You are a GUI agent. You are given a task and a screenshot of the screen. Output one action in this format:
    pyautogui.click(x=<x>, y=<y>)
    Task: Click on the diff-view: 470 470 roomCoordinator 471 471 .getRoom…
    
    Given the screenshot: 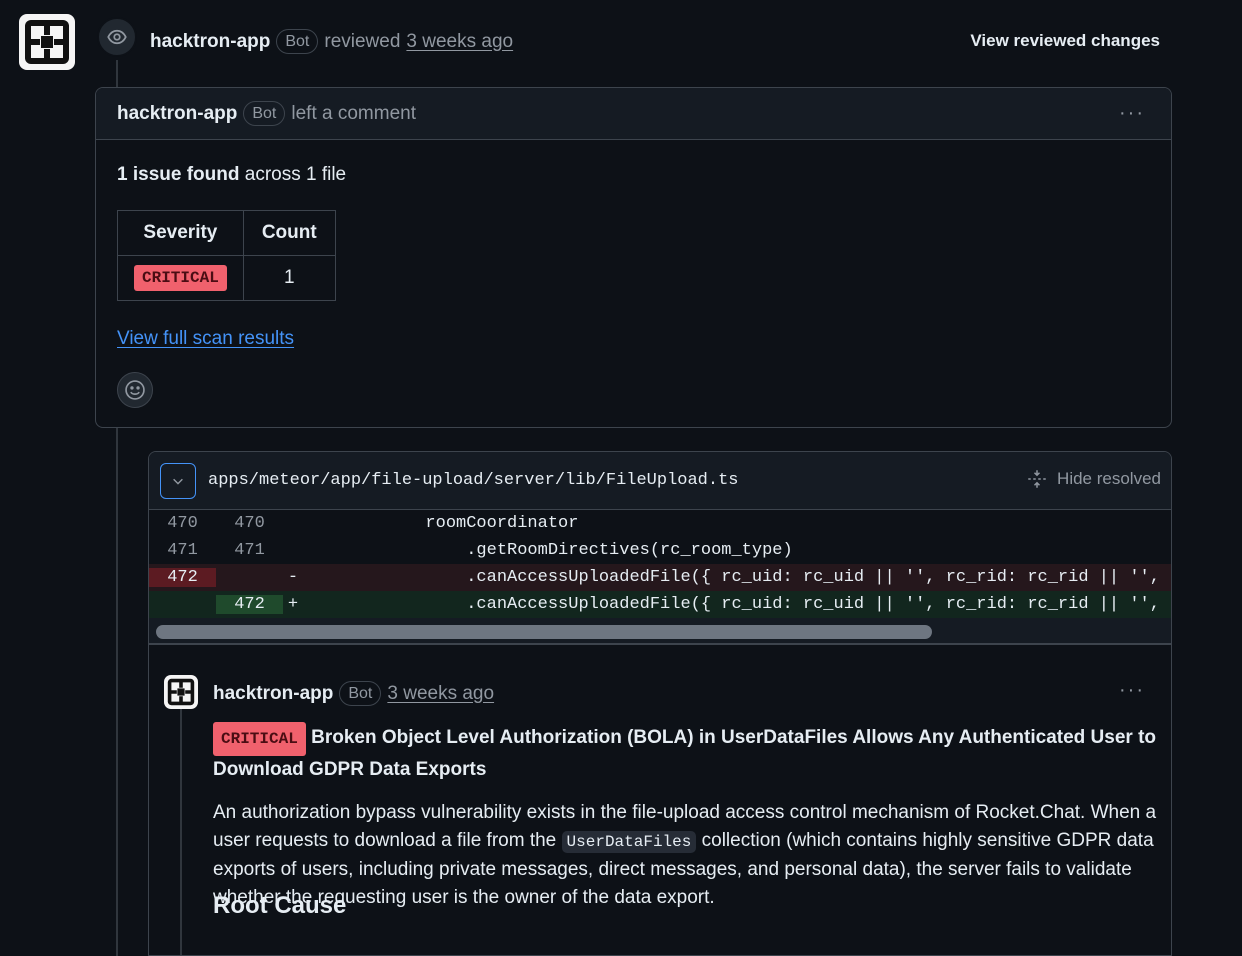 What is the action you would take?
    pyautogui.click(x=660, y=577)
    